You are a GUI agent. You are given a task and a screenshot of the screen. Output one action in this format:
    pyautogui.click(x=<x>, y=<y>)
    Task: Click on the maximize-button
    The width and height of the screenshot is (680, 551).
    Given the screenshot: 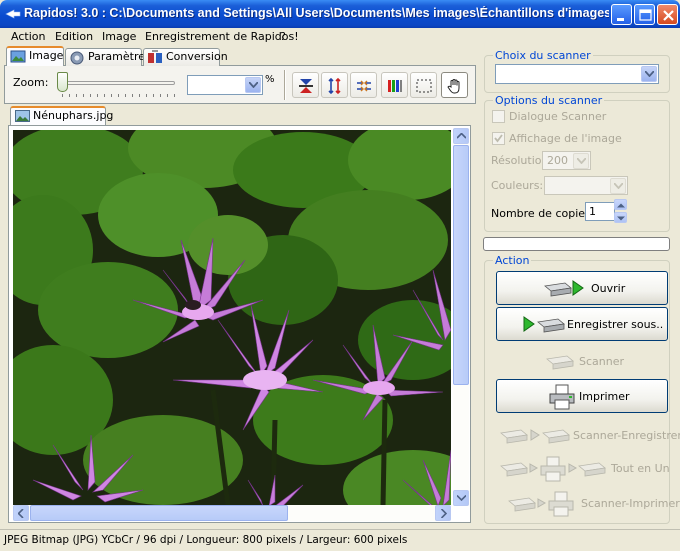 What is the action you would take?
    pyautogui.click(x=644, y=14)
    